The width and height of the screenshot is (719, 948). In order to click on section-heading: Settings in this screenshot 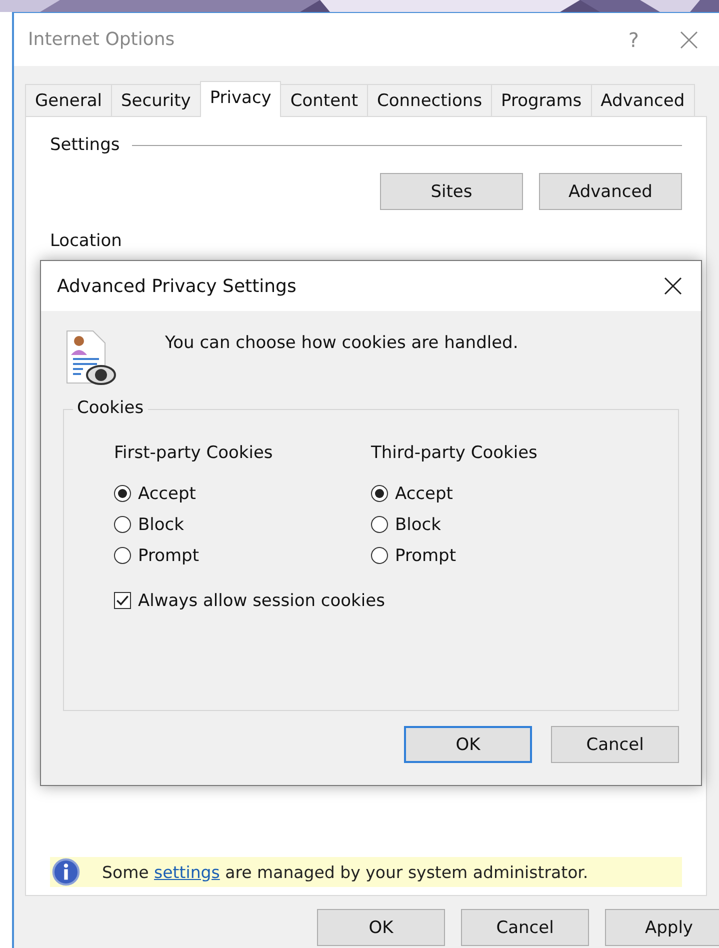, I will do `click(85, 145)`.